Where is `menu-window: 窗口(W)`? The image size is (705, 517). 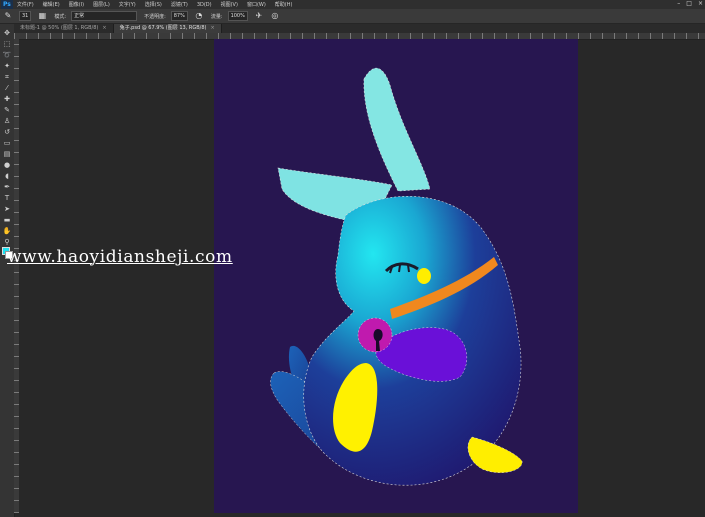 menu-window: 窗口(W) is located at coordinates (256, 4).